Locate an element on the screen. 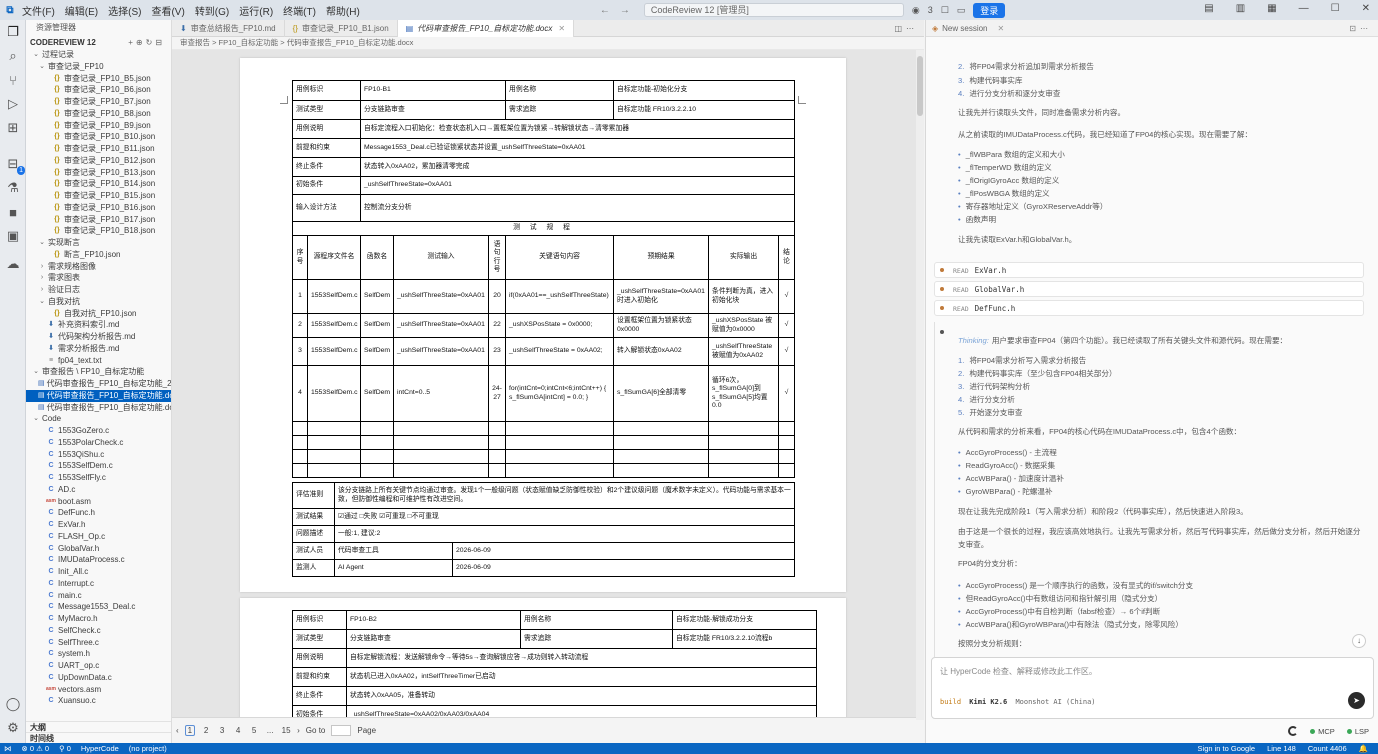  page-5-button: 5 is located at coordinates (254, 730).